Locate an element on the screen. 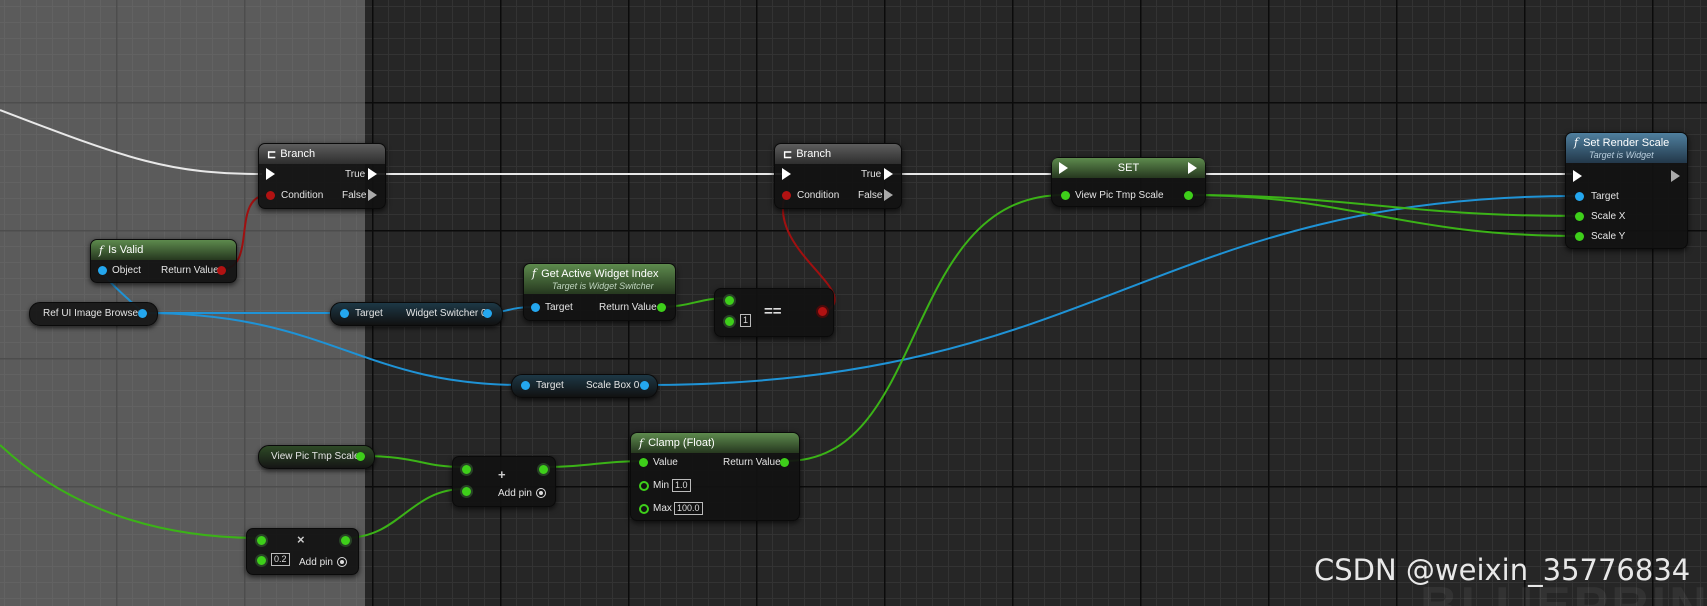  branch-icon: ⊏ is located at coordinates (272, 154).